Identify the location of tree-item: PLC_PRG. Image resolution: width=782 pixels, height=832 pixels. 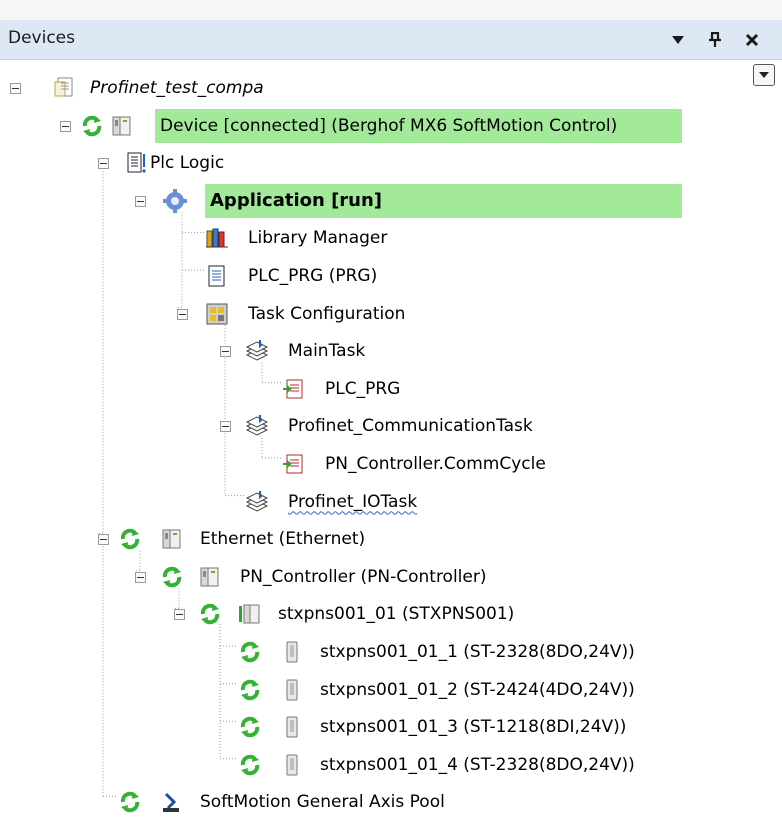
(391, 389).